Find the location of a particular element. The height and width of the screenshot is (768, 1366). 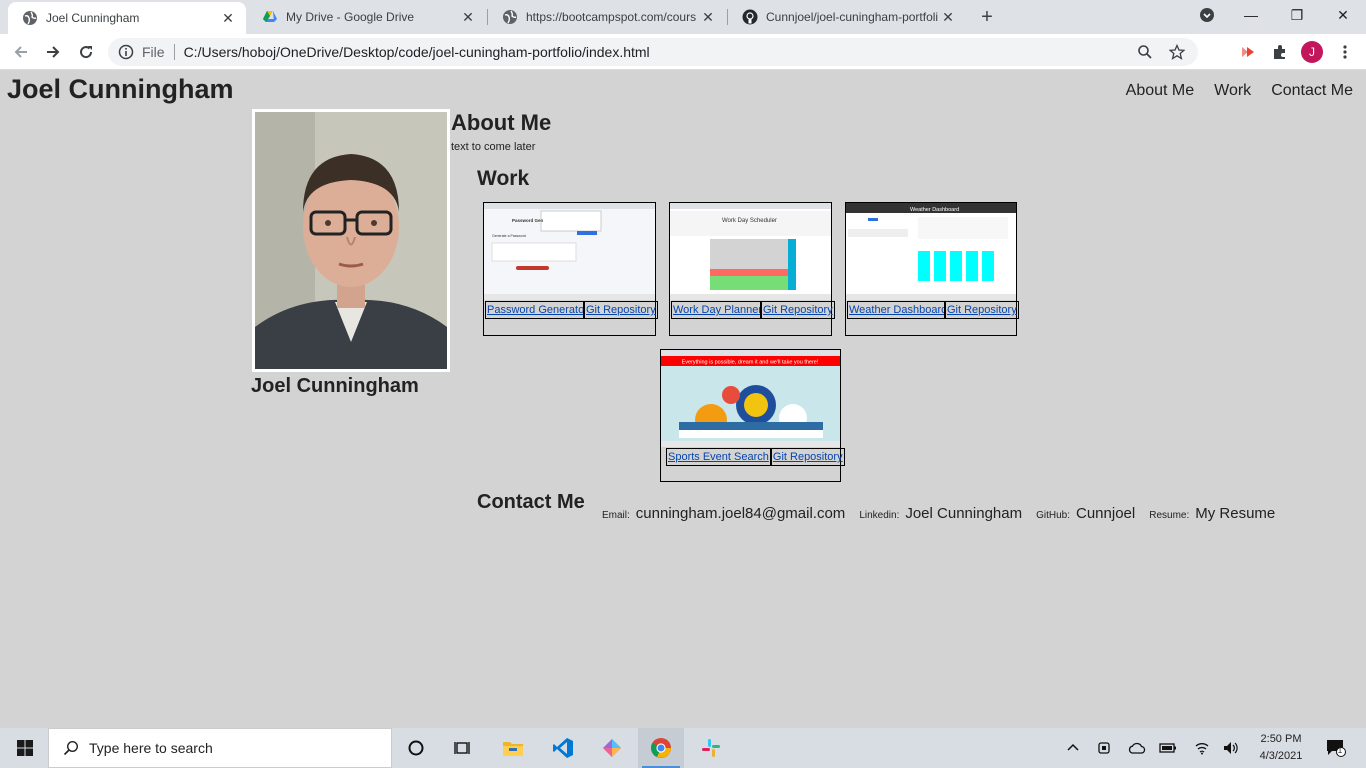

diamond-app-icon is located at coordinates (612, 748).